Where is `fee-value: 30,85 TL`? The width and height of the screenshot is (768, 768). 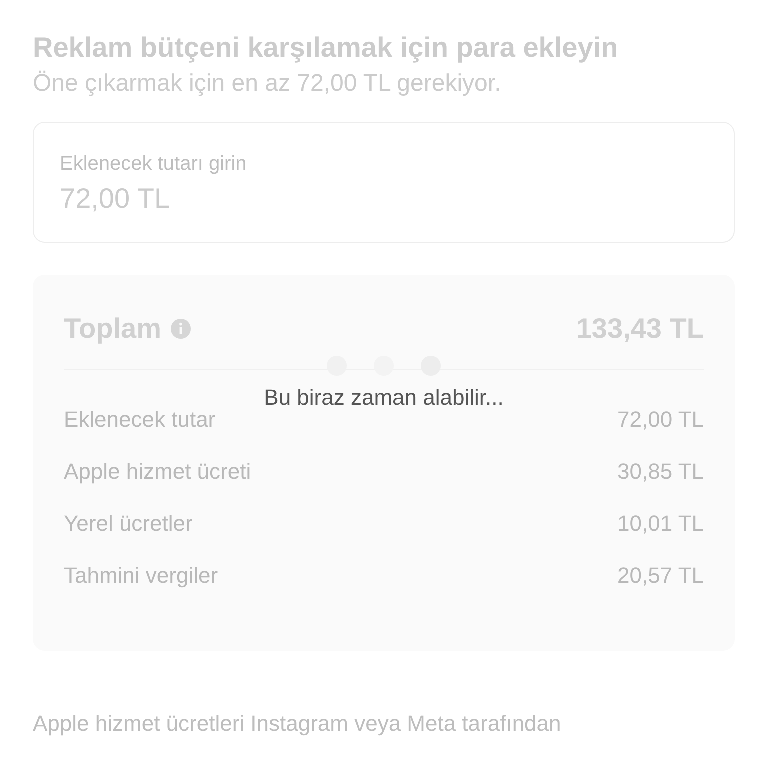 fee-value: 30,85 TL is located at coordinates (661, 472).